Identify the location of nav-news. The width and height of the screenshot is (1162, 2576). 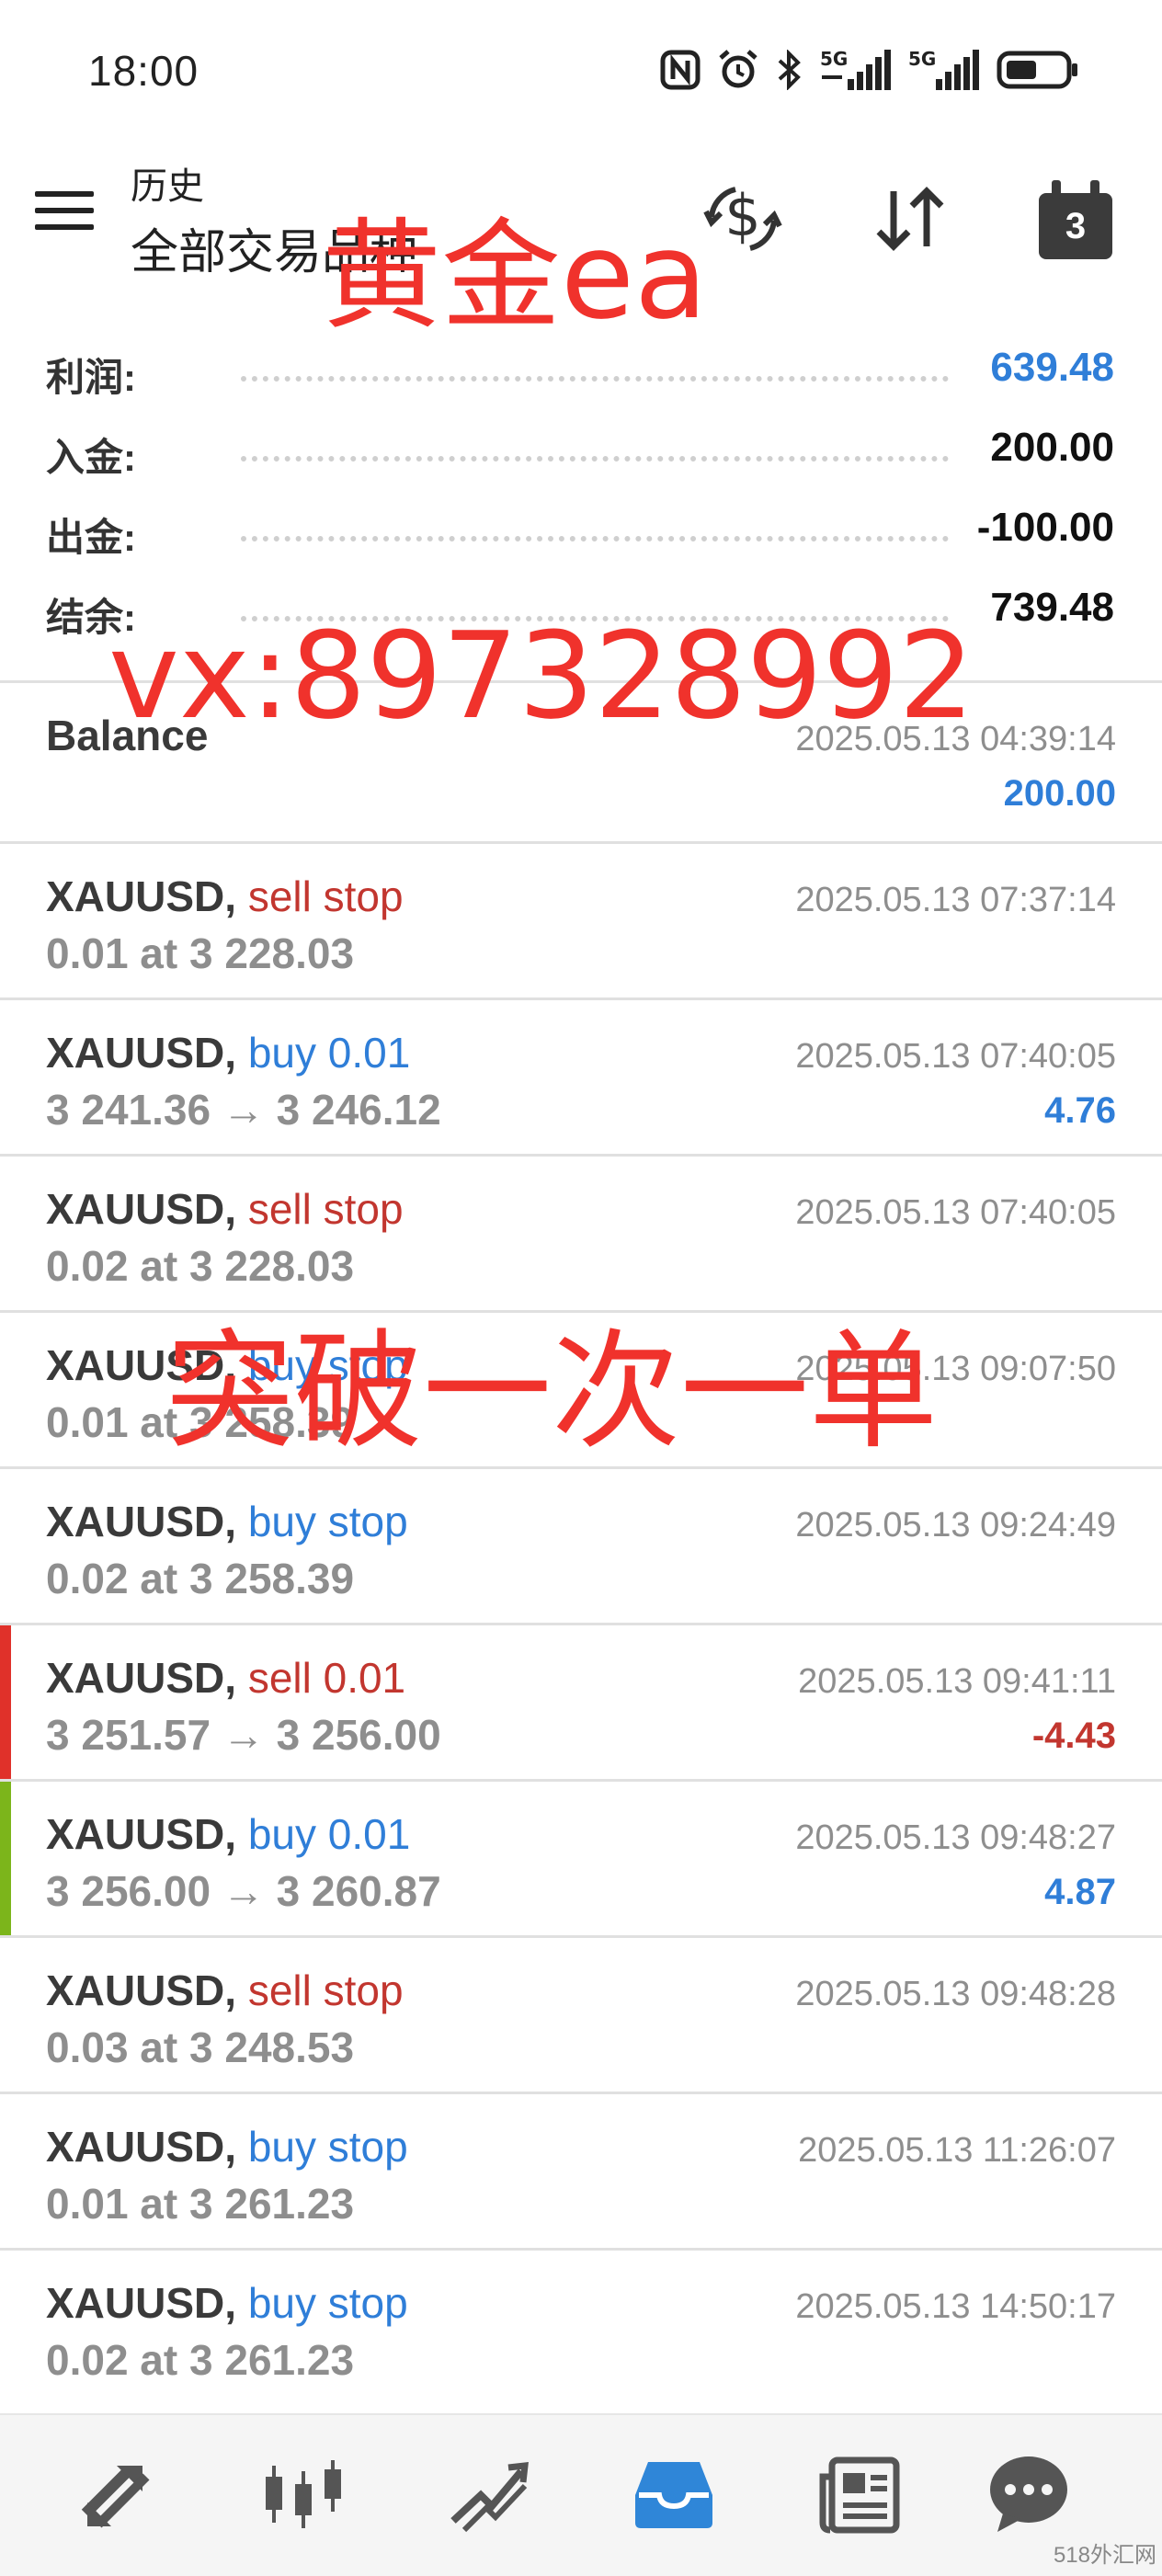
(860, 2493).